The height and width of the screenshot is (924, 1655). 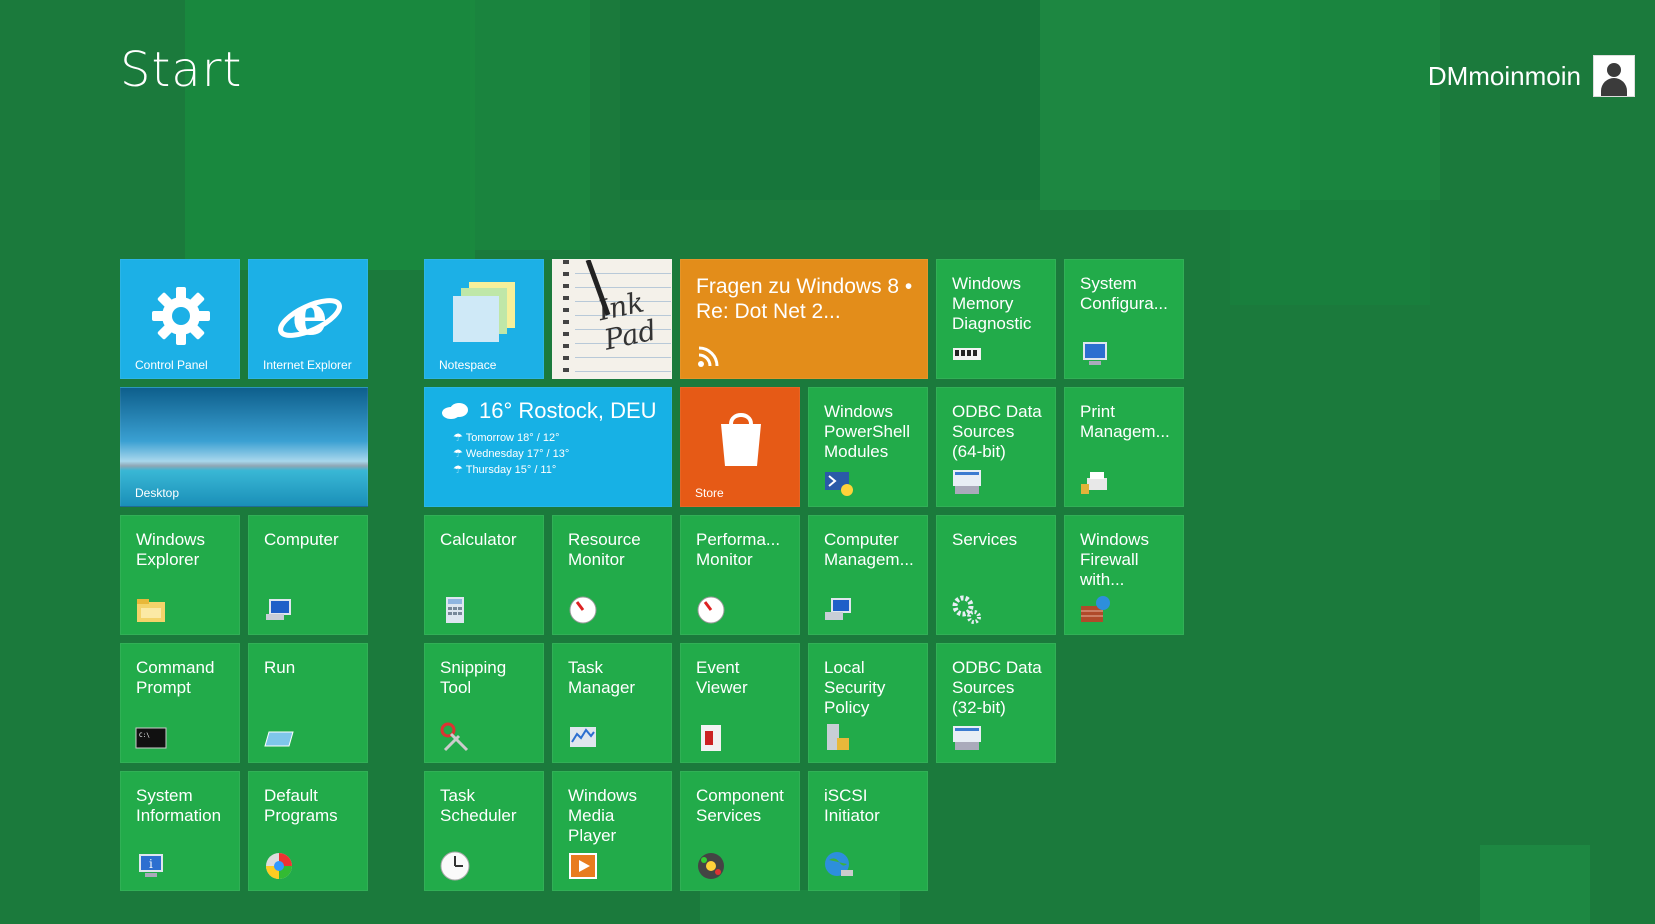 I want to click on tile-default-programs: Default Programs, so click(x=308, y=831).